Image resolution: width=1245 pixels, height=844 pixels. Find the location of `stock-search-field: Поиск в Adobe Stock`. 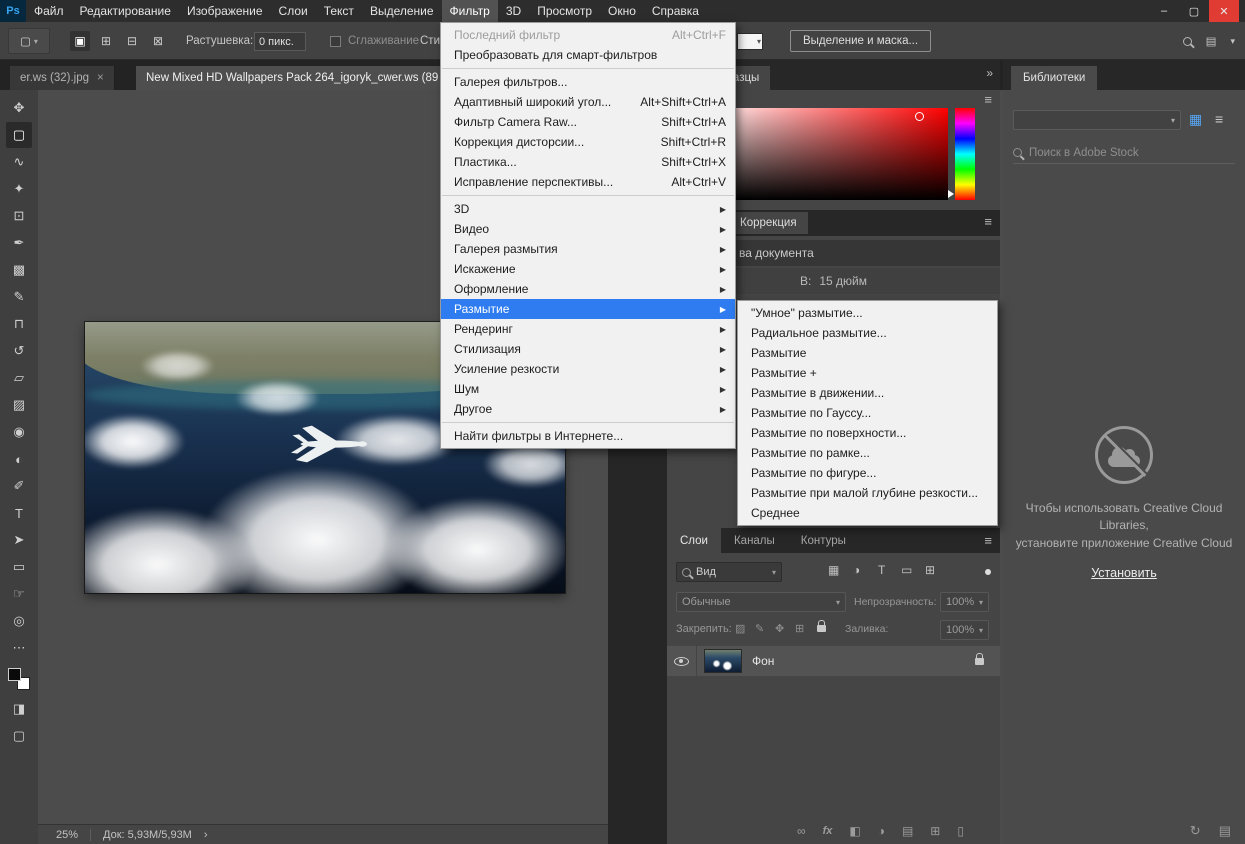

stock-search-field: Поиск в Adobe Stock is located at coordinates (1124, 153).